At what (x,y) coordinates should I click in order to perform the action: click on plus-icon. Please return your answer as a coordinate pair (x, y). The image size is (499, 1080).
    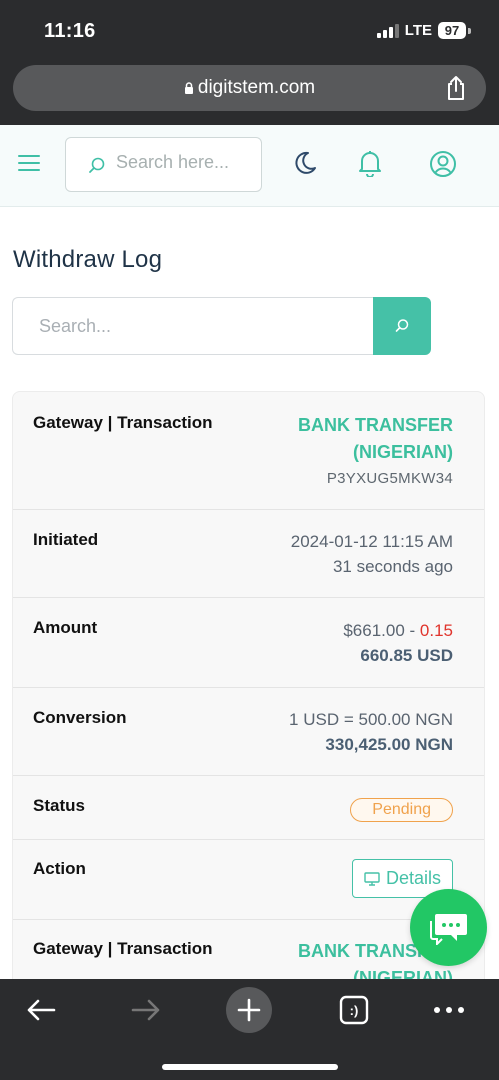
    Looking at the image, I should click on (249, 1010).